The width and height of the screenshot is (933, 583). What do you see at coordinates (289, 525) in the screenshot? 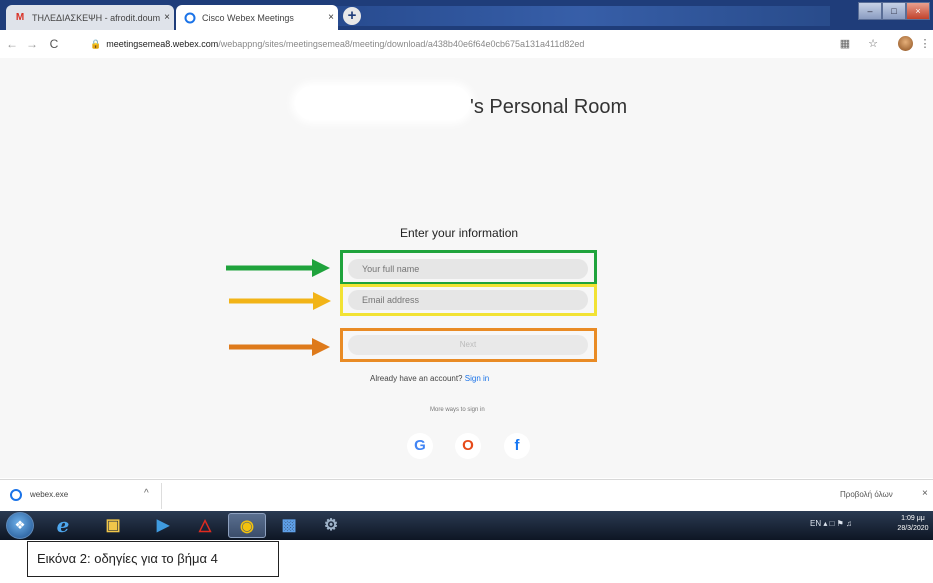
I see `word-icon: ▩` at bounding box center [289, 525].